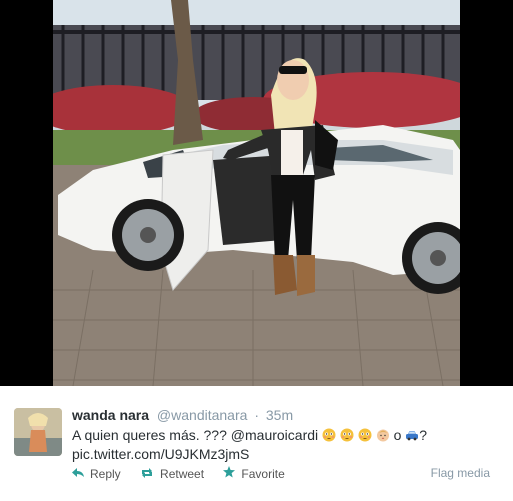 This screenshot has height=501, width=513. Describe the element at coordinates (147, 474) in the screenshot. I see `retweet-icon` at that location.